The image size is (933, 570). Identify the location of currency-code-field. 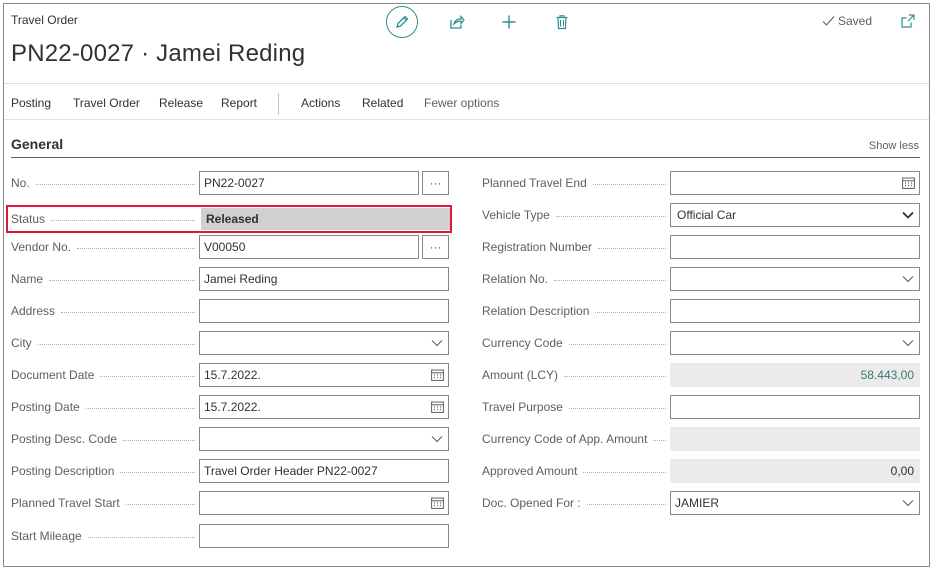
(795, 343).